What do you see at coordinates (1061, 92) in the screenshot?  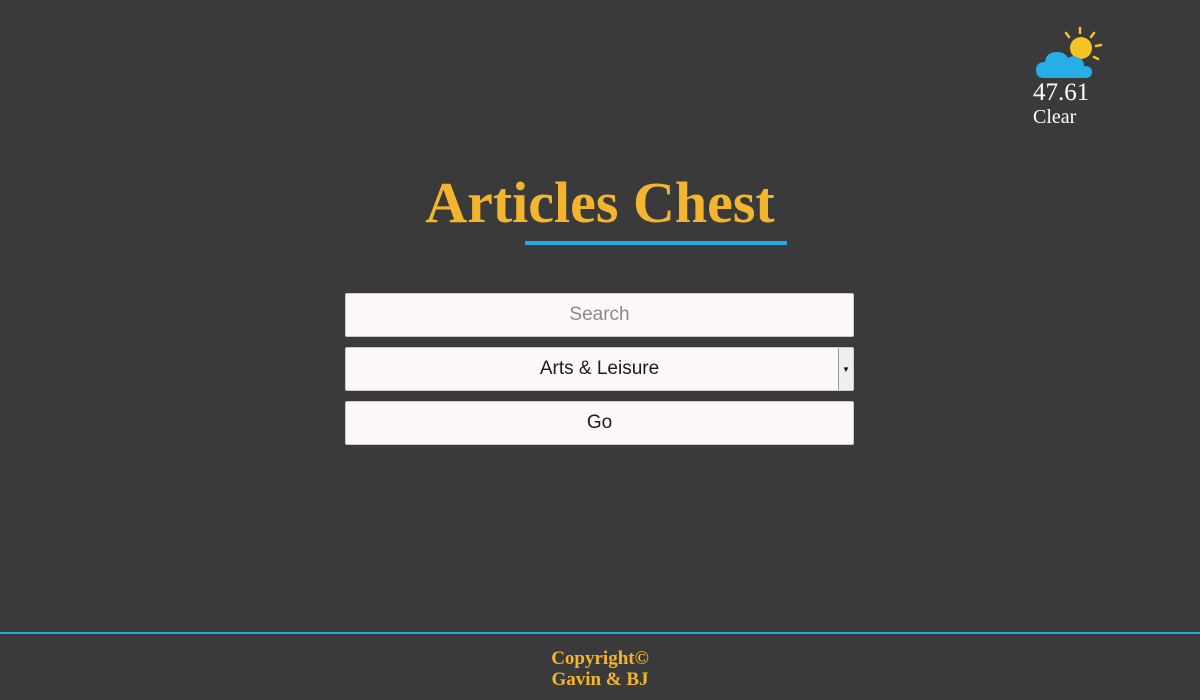 I see `weather-temperature: 47.61` at bounding box center [1061, 92].